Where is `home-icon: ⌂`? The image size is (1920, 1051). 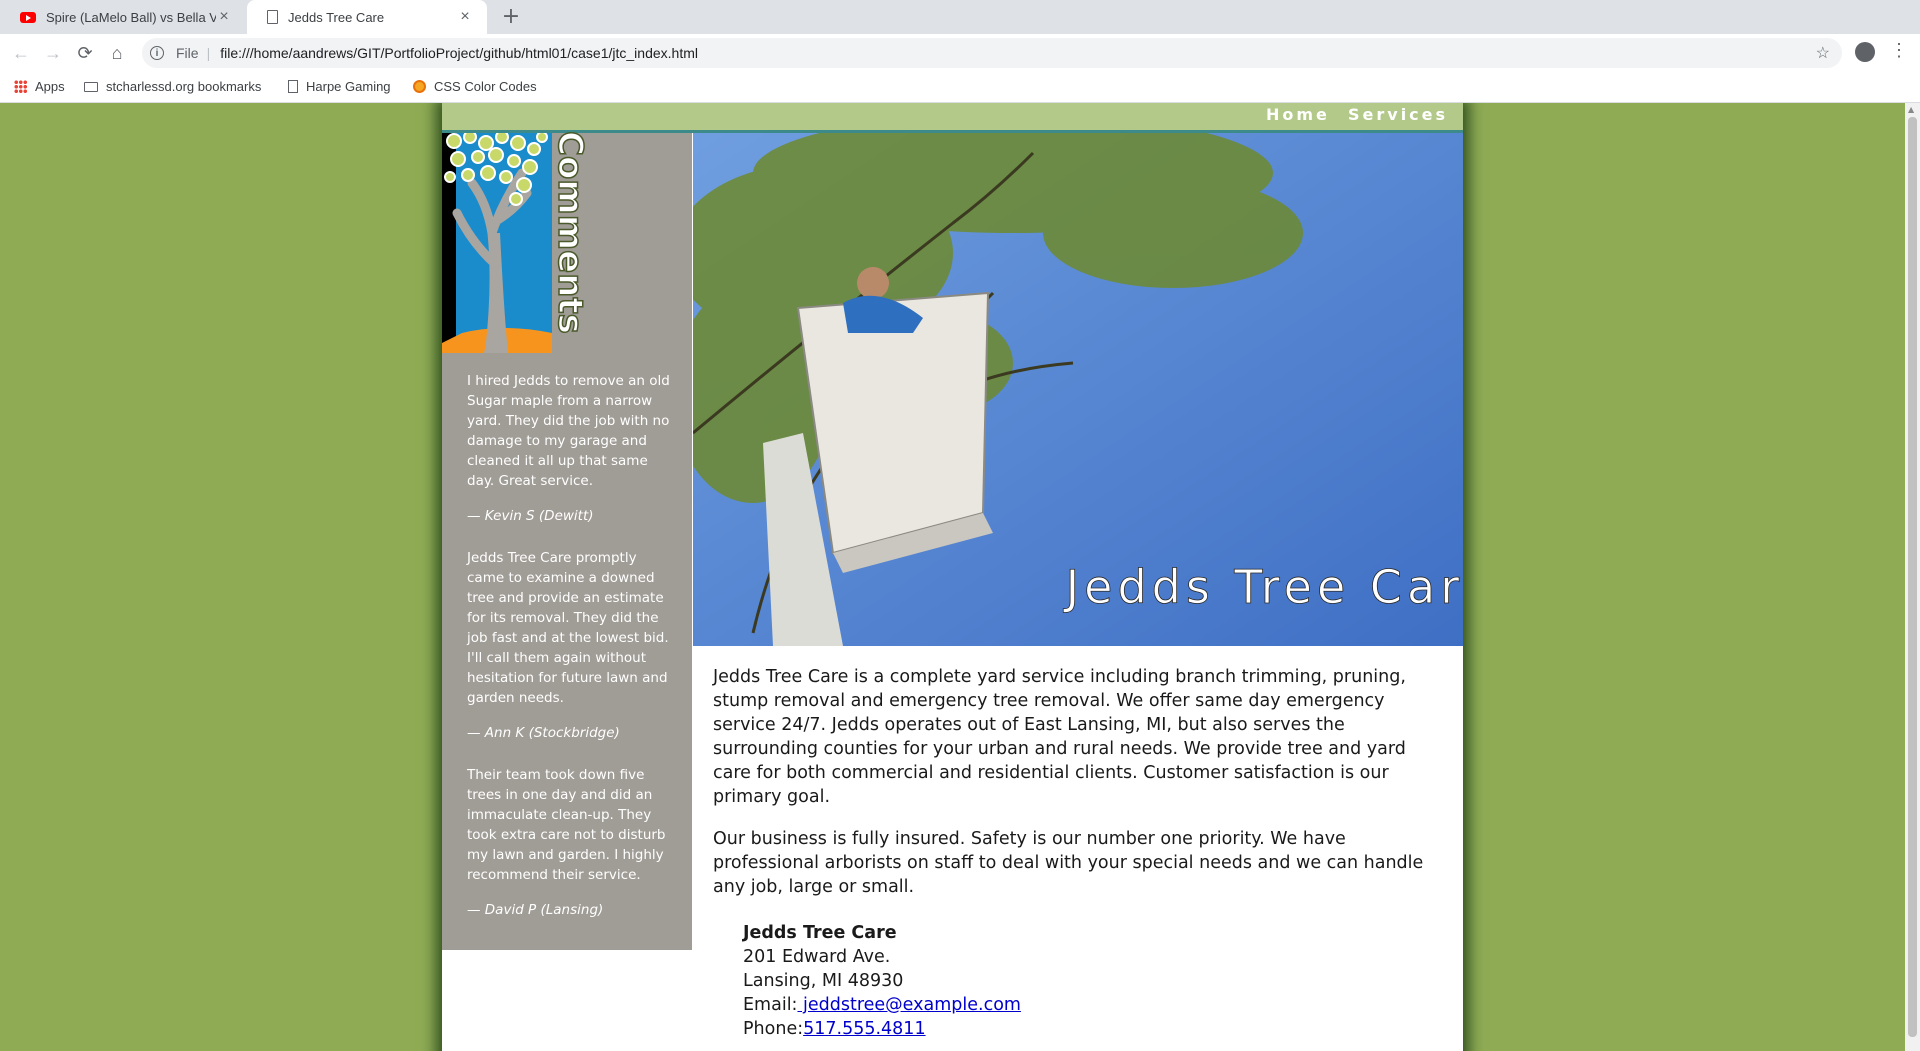
home-icon: ⌂ is located at coordinates (117, 53).